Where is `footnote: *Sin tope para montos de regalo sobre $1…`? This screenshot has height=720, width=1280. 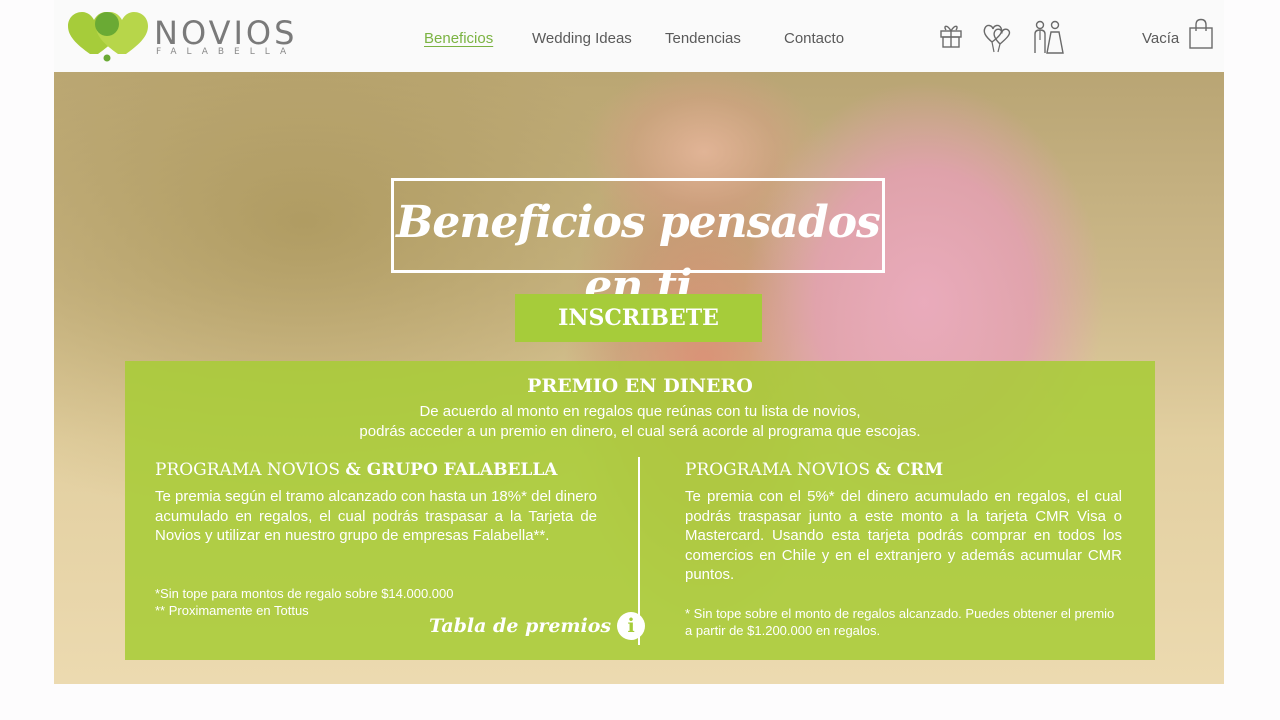
footnote: *Sin tope para montos de regalo sobre $1… is located at coordinates (304, 593).